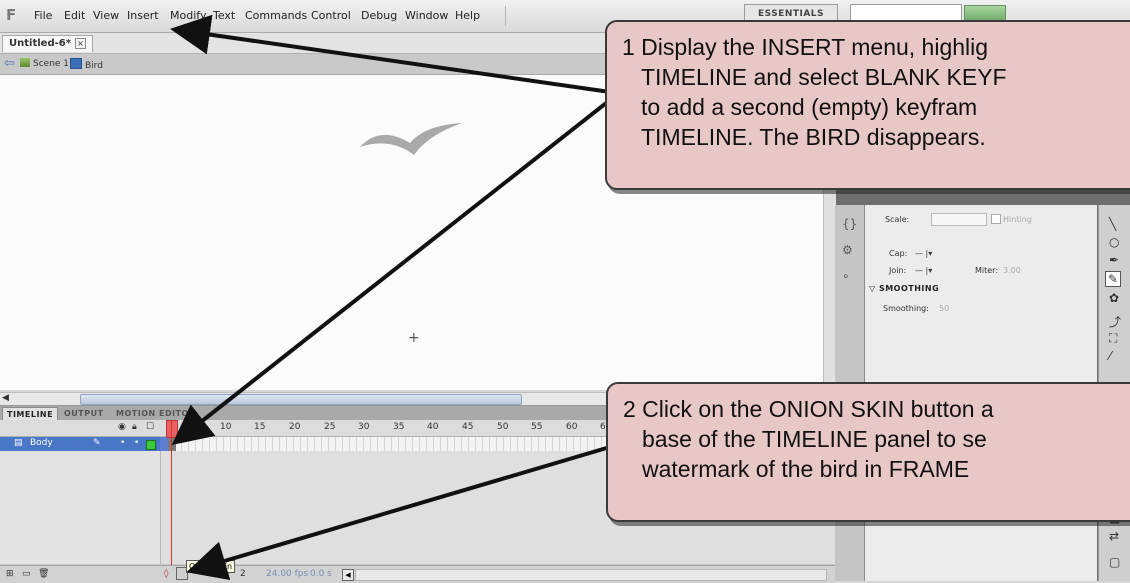 The width and height of the screenshot is (1130, 583). Describe the element at coordinates (824, 77) in the screenshot. I see `callout-1-line-2: TIMELINE and select BLANK KEYF` at that location.